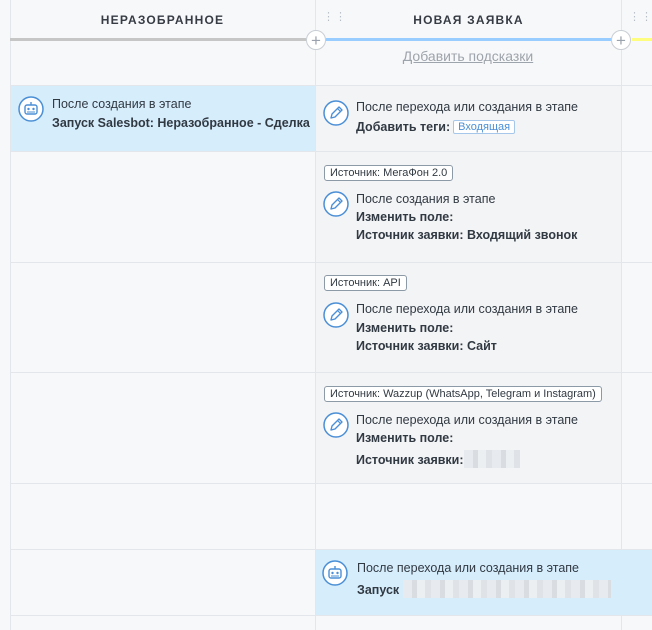  What do you see at coordinates (468, 118) in the screenshot?
I see `automation-cell` at bounding box center [468, 118].